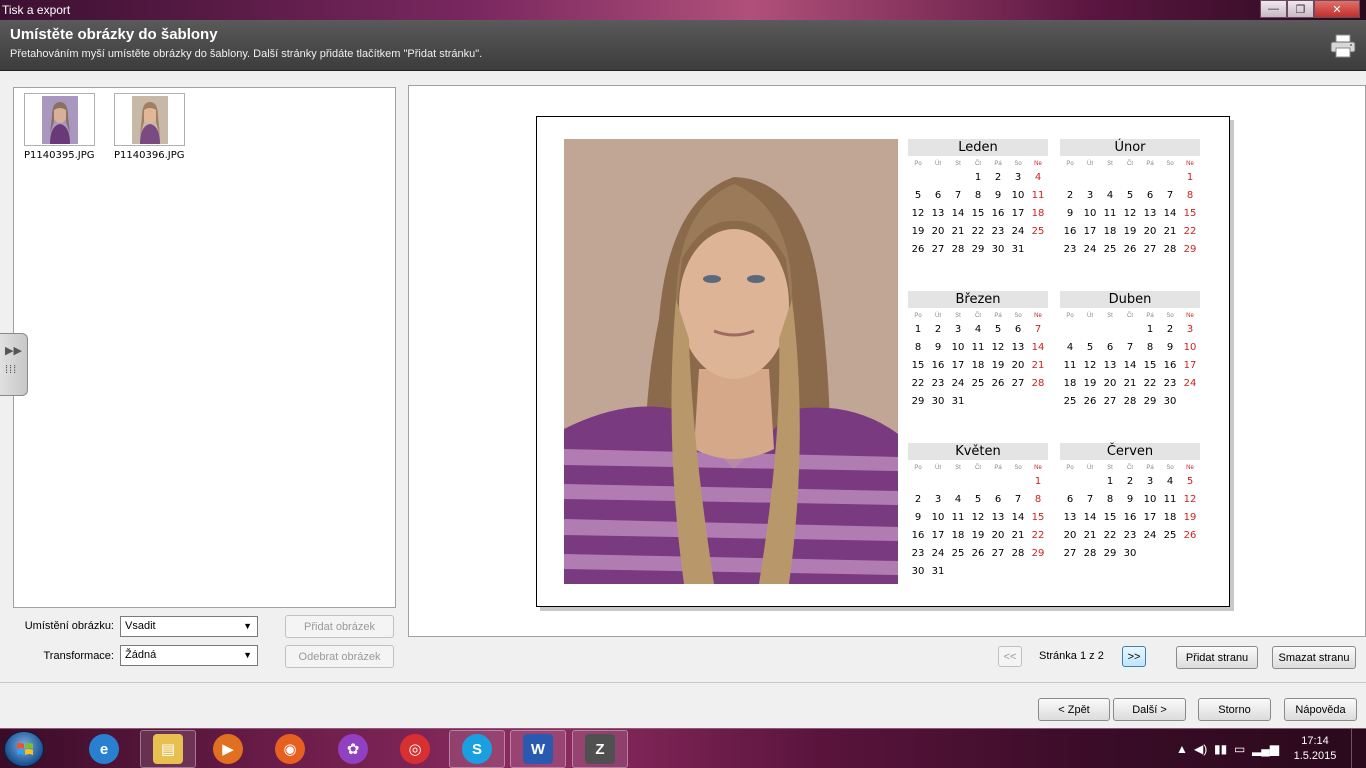 The width and height of the screenshot is (1366, 768). I want to click on taskbar-app-button: ✿, so click(353, 749).